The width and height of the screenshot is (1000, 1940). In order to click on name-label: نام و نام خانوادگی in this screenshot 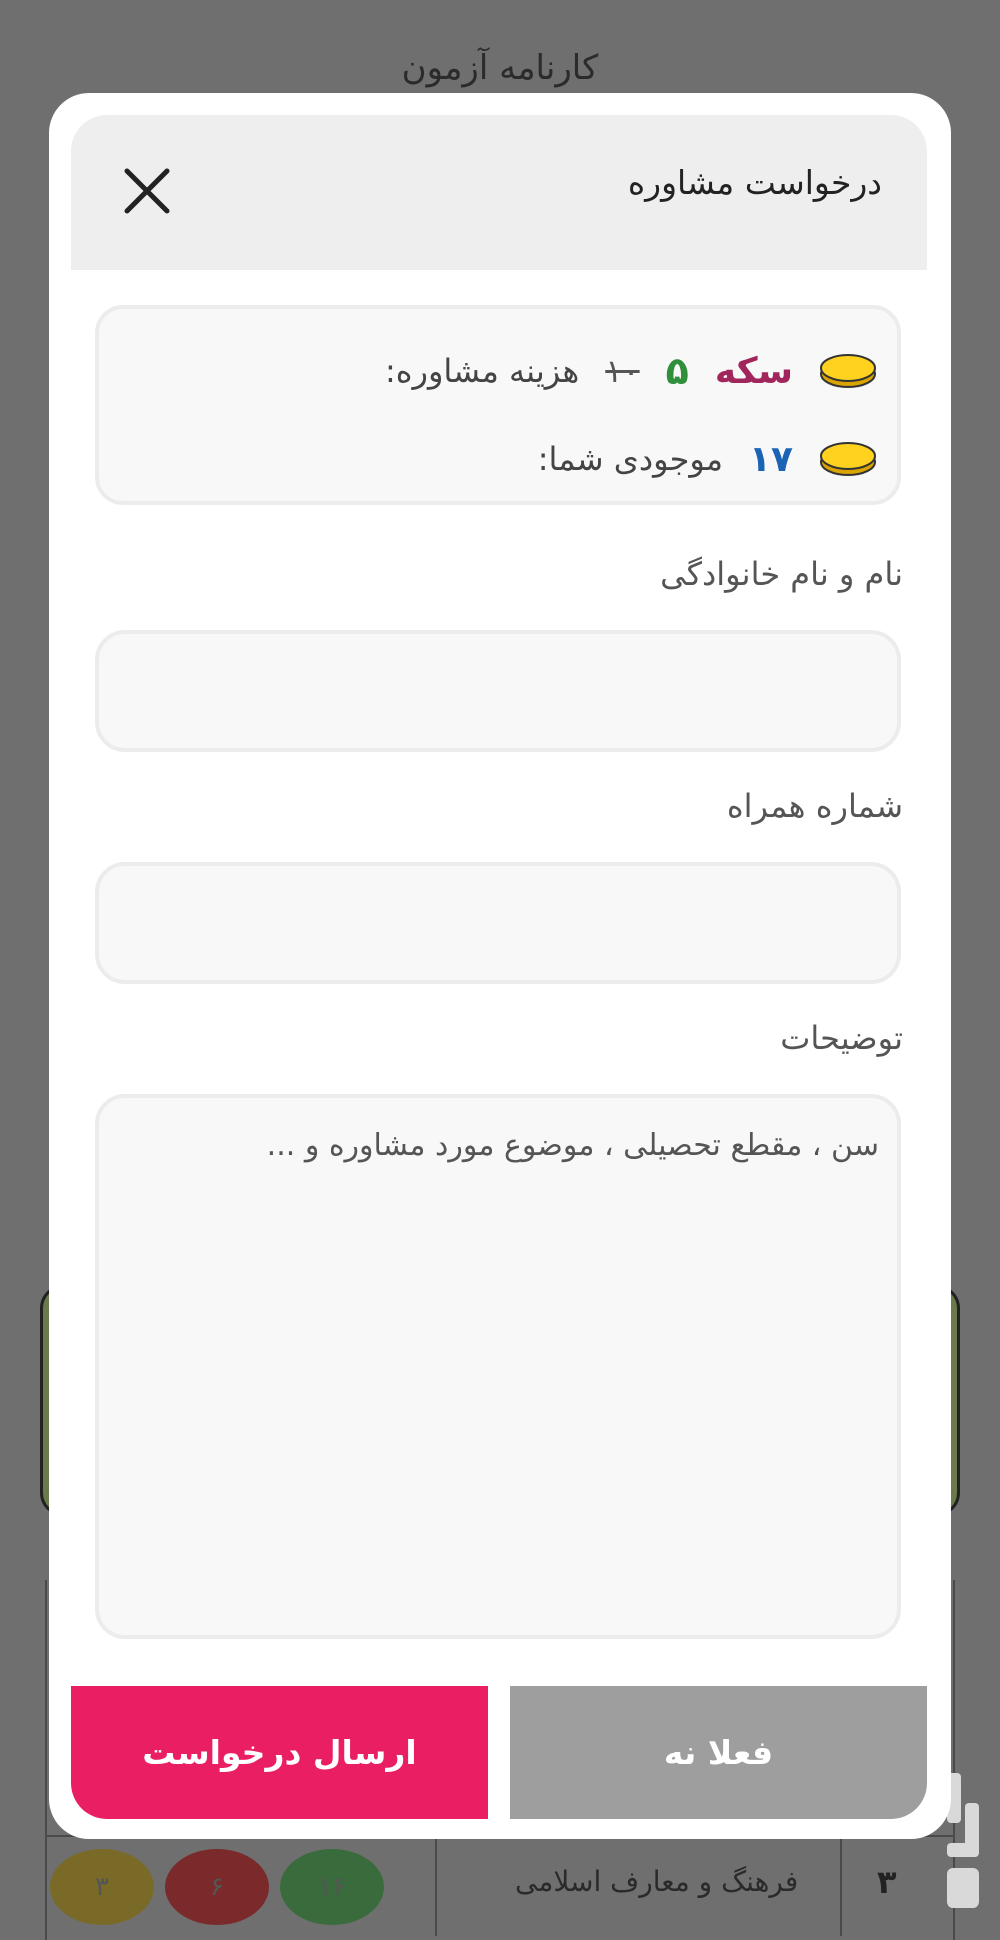, I will do `click(781, 574)`.